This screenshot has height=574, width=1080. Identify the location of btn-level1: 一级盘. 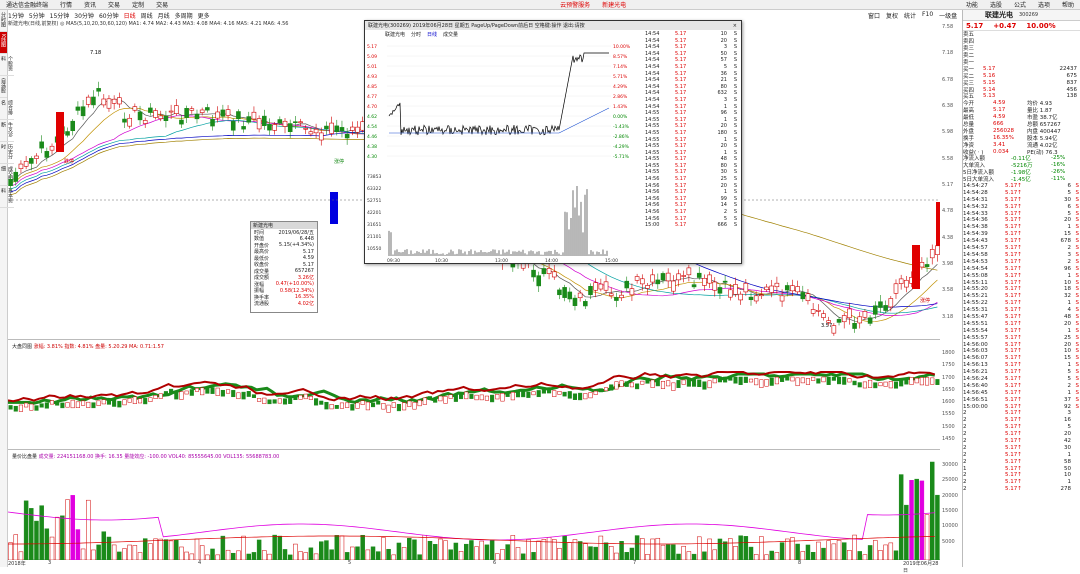
(948, 15).